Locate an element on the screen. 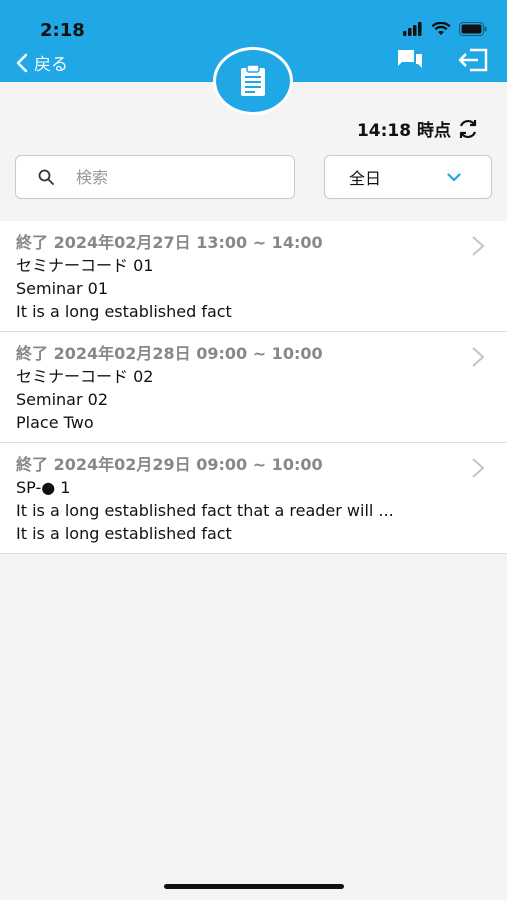 Image resolution: width=507 pixels, height=900 pixels. refresh-icon is located at coordinates (468, 129).